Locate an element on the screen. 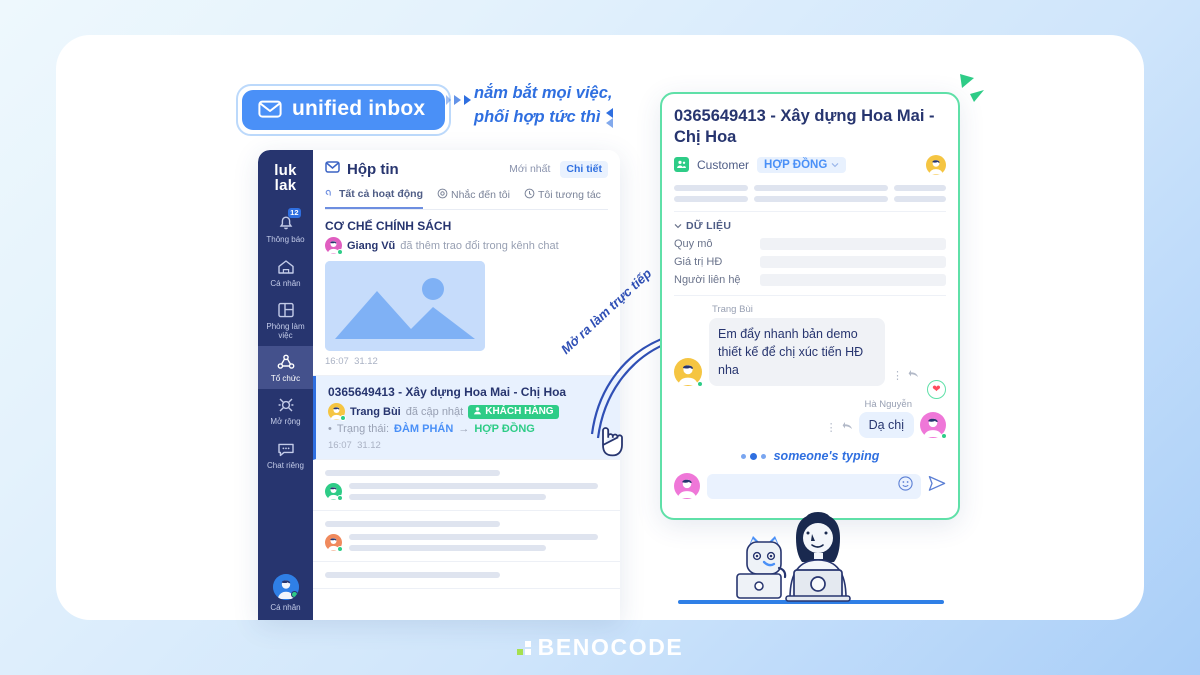 The image size is (1200, 675). benocode-logo-icon is located at coordinates (523, 647).